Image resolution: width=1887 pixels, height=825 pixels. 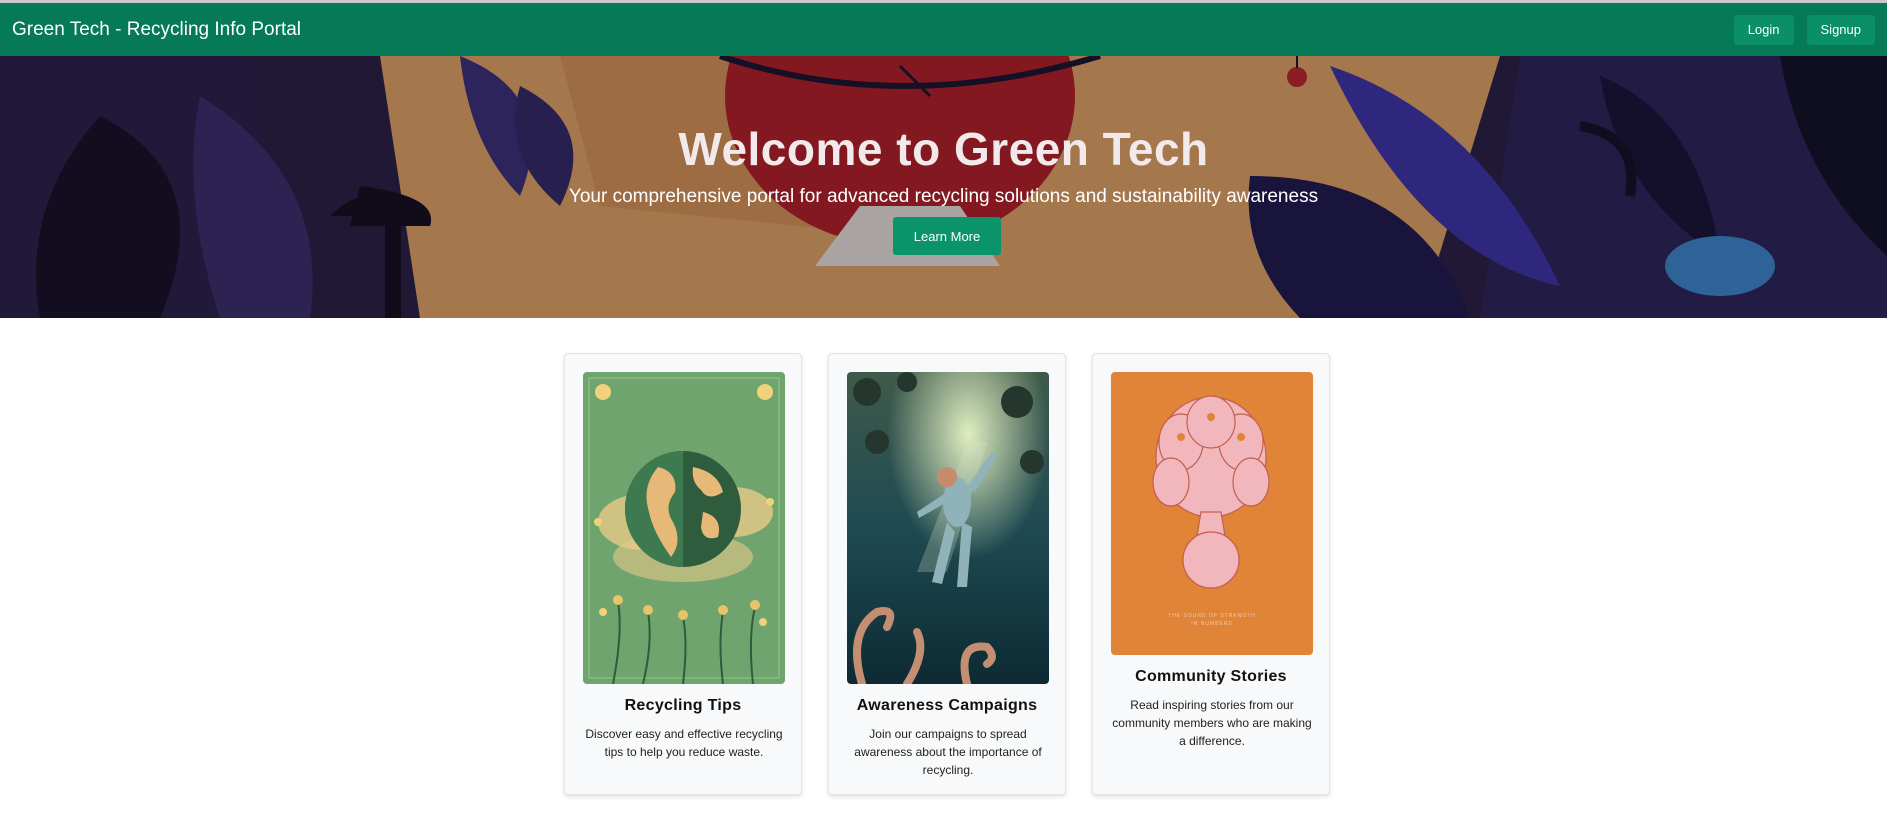 I want to click on signup-button: Signup, so click(x=1840, y=29).